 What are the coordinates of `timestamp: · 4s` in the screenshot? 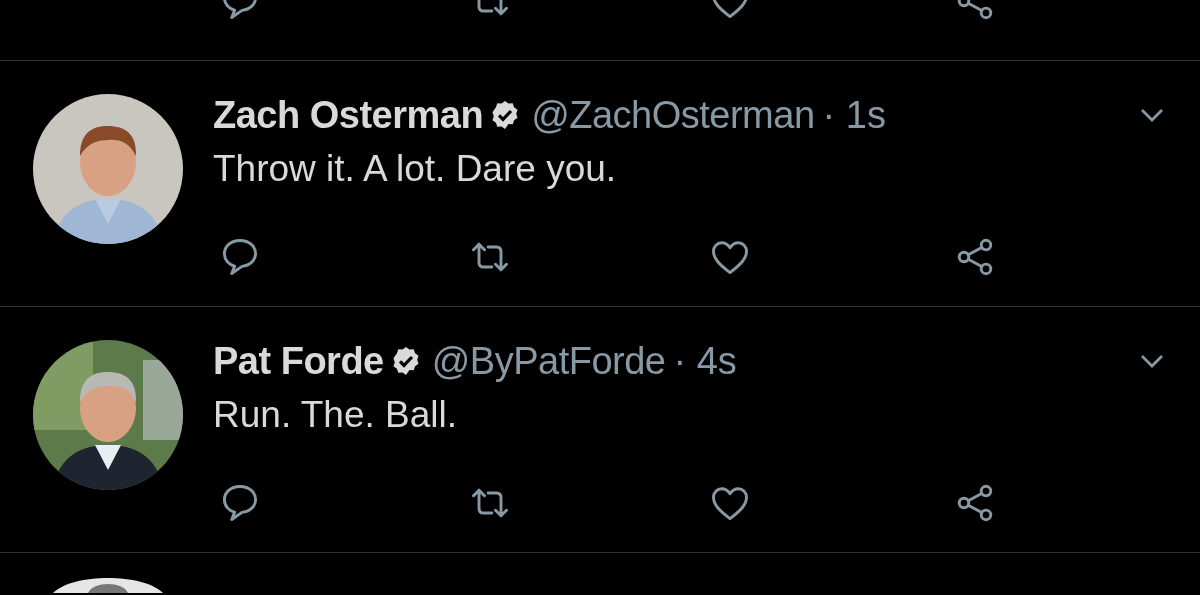 It's located at (705, 361).